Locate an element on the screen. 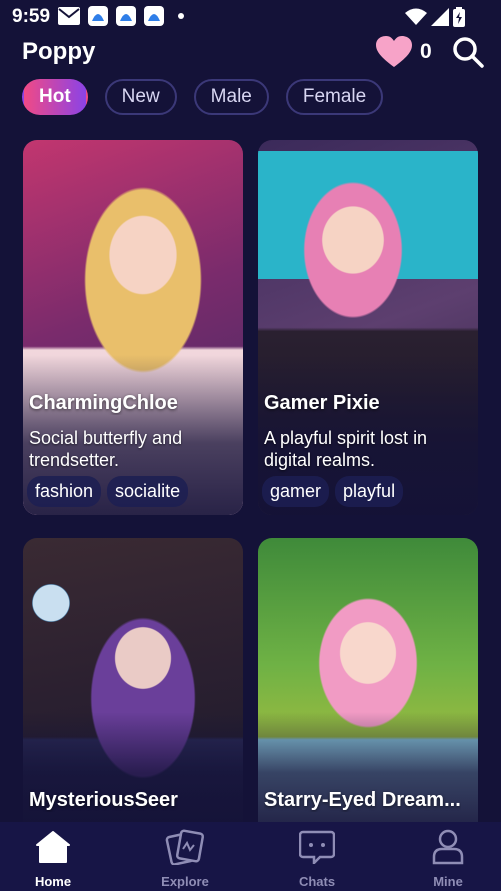 This screenshot has width=501, height=891. nav-explore: Explore is located at coordinates (185, 858).